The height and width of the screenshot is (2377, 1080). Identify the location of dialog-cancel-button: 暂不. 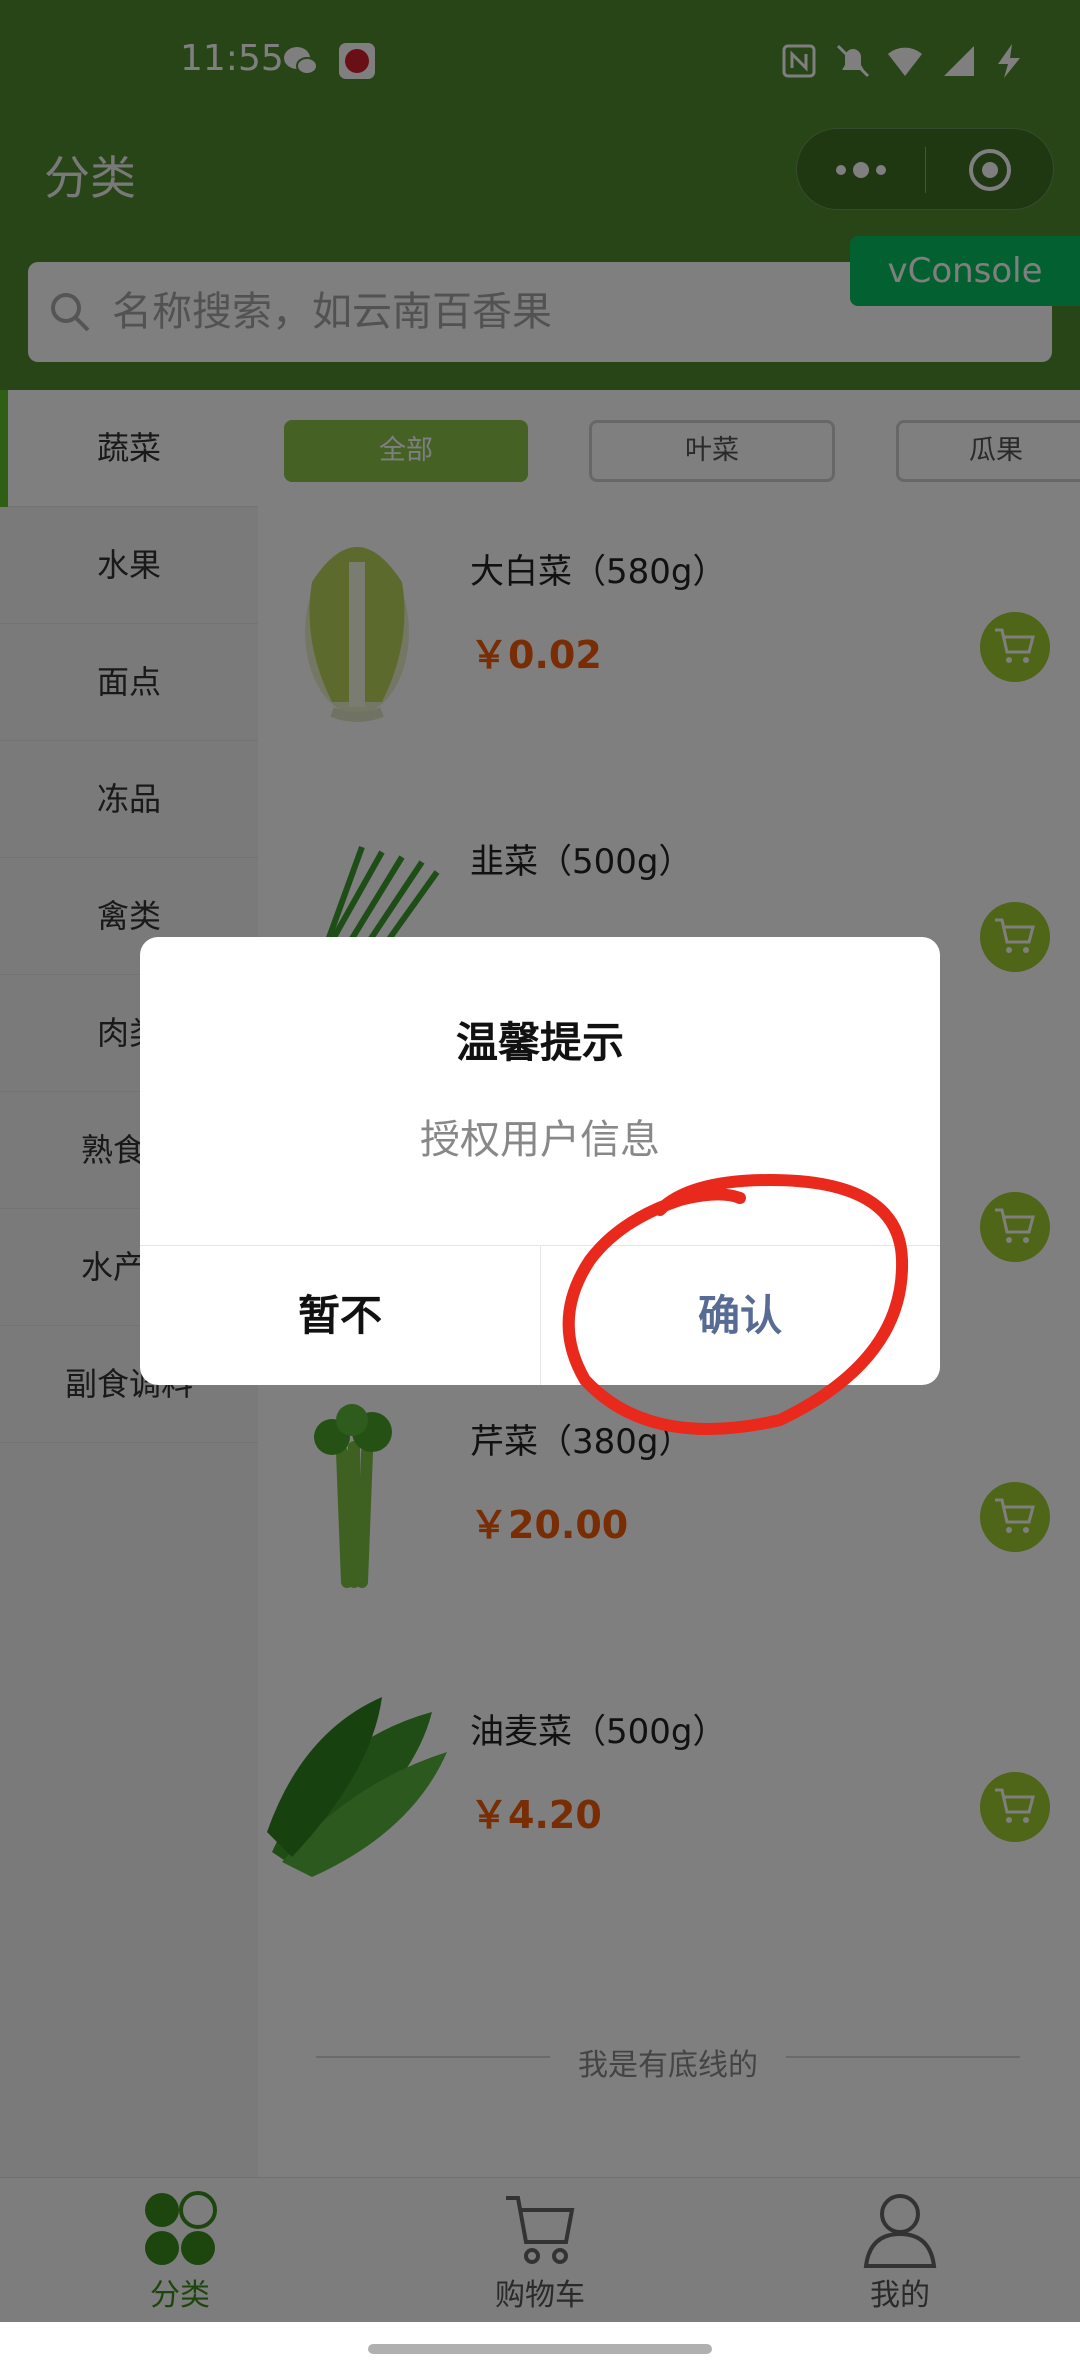
(340, 1315).